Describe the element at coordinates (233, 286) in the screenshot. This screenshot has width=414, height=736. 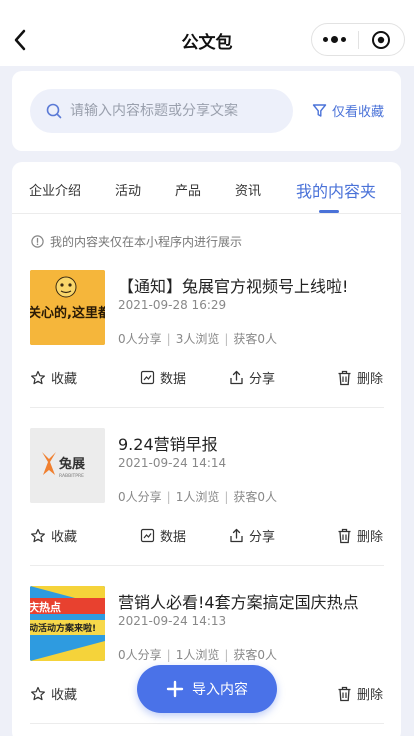
I see `item-title: 【通知】兔展官方视频号上线啦!` at that location.